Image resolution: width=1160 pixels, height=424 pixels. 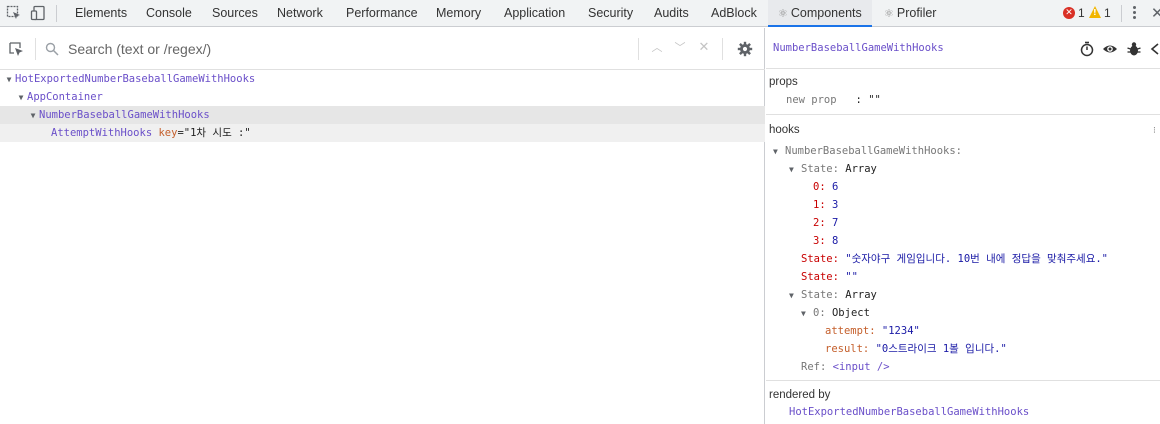 I want to click on ref-row: Ref: <input />, so click(x=845, y=367).